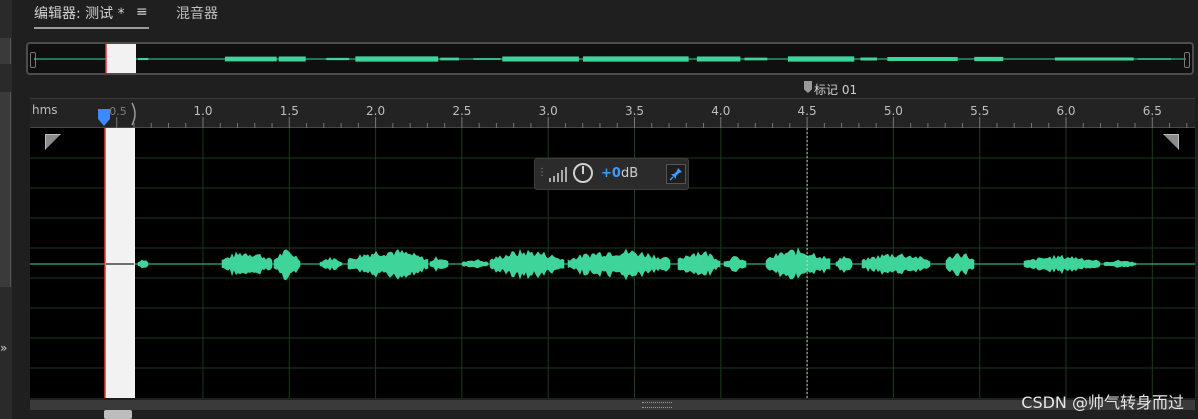 This screenshot has height=419, width=1198. What do you see at coordinates (630, 173) in the screenshot?
I see `gain-unit: dB` at bounding box center [630, 173].